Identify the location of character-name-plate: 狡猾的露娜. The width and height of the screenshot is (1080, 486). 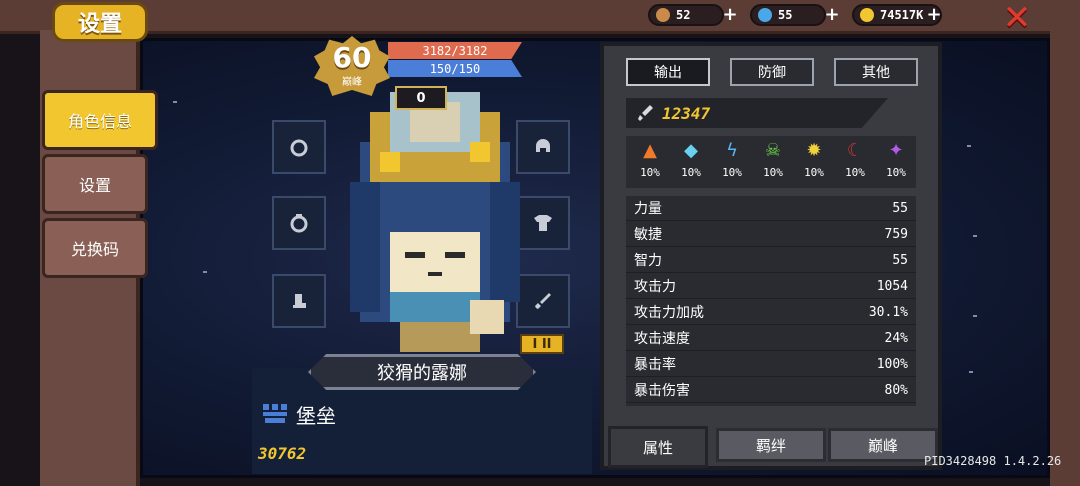
(422, 372).